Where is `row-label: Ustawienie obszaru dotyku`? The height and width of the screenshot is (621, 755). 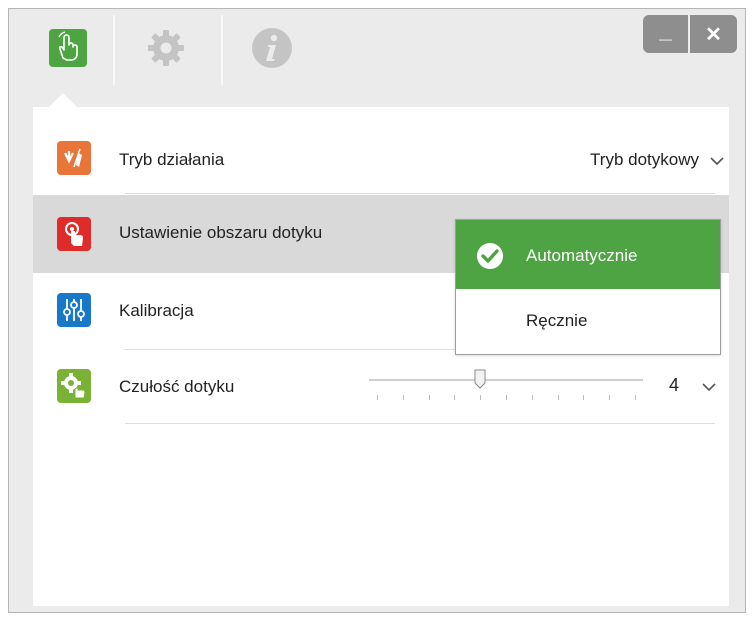
row-label: Ustawienie obszaru dotyku is located at coordinates (221, 232).